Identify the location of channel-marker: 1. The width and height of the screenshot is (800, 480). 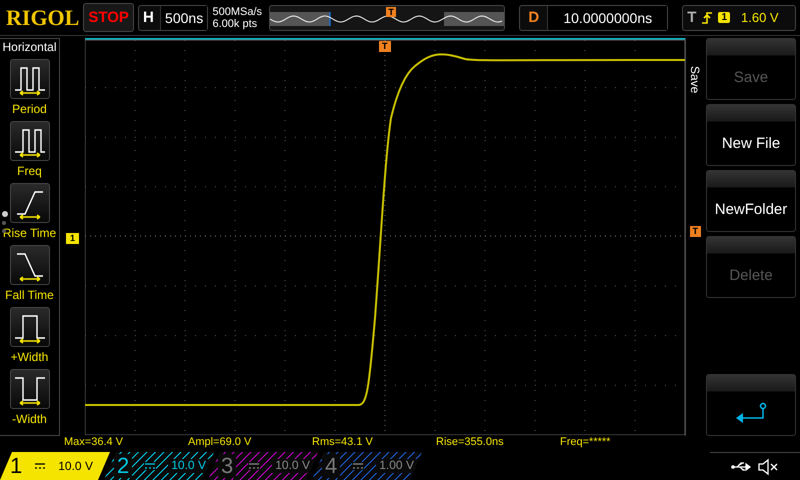
(73, 238).